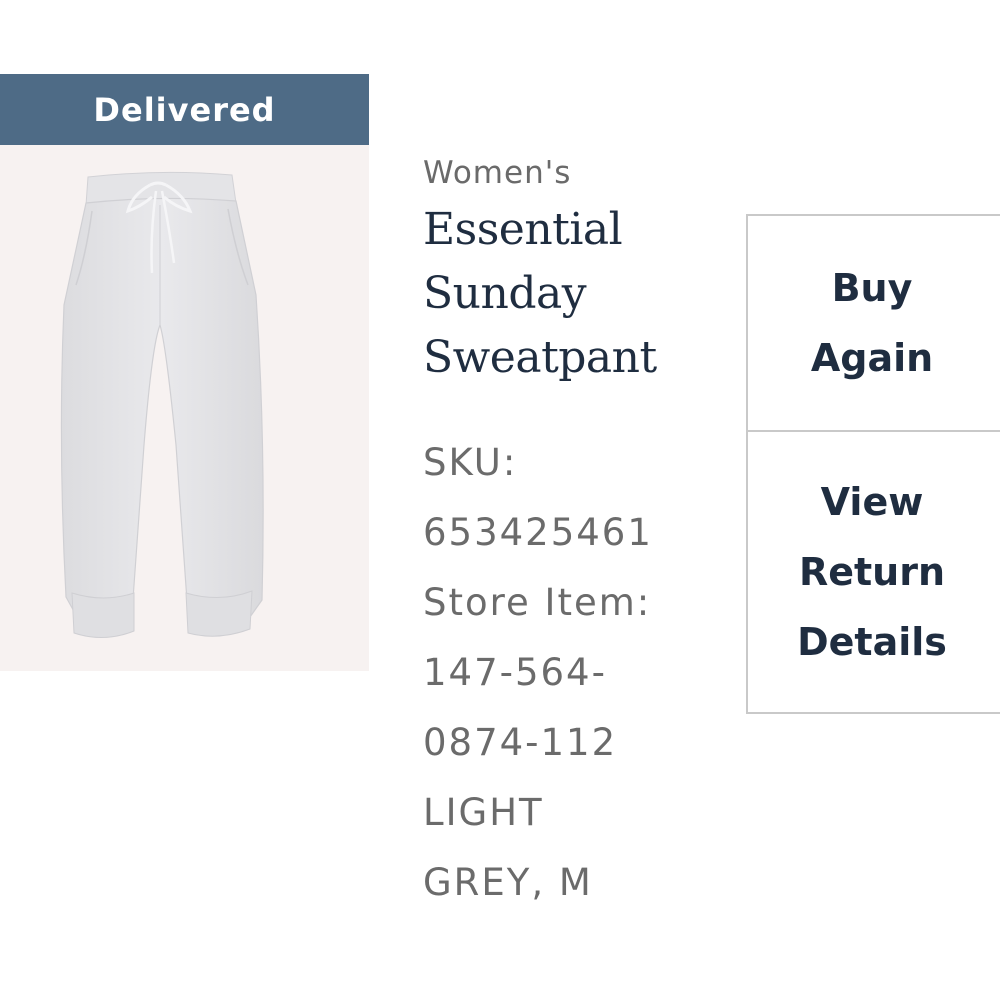 The width and height of the screenshot is (1000, 1000). I want to click on view-return-label-line: View, so click(872, 502).